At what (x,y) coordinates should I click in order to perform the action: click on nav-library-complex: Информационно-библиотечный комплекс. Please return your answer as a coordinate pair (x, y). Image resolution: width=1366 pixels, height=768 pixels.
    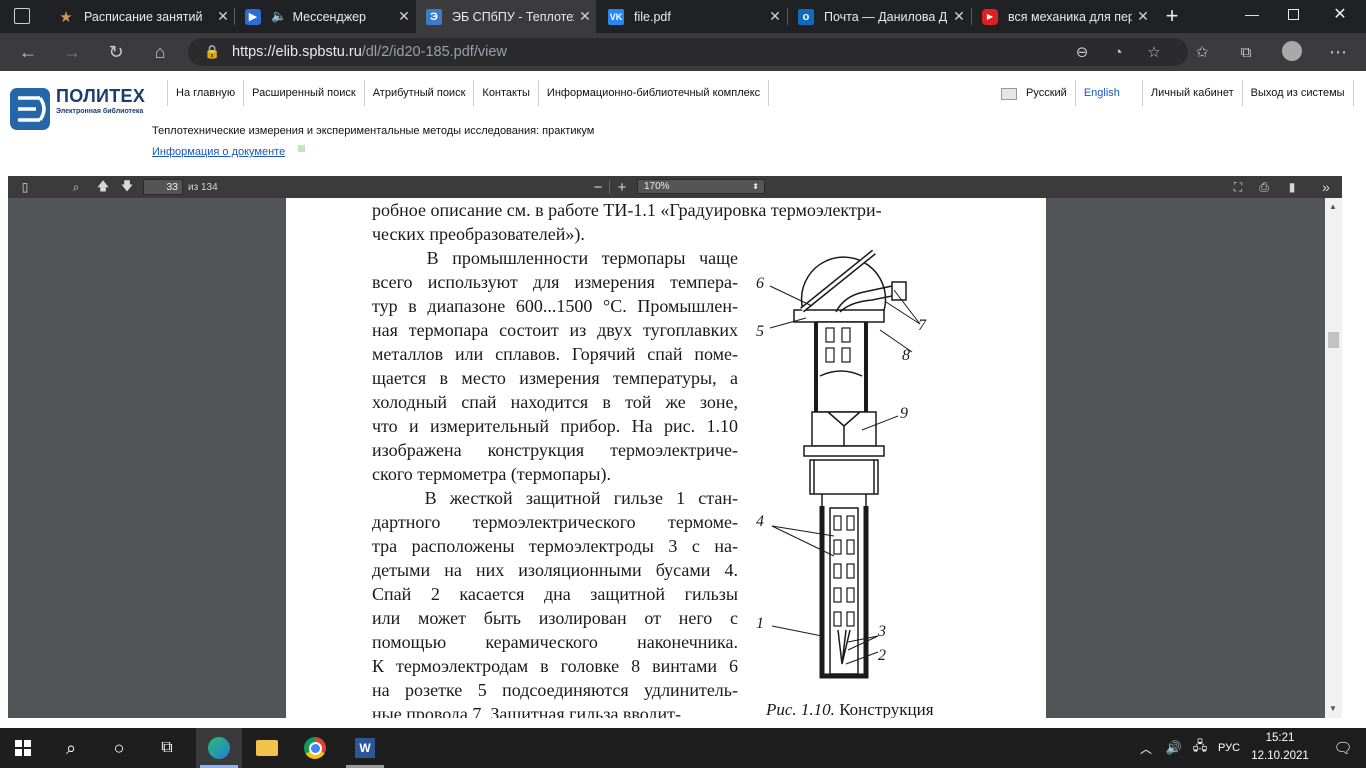
    Looking at the image, I should click on (653, 93).